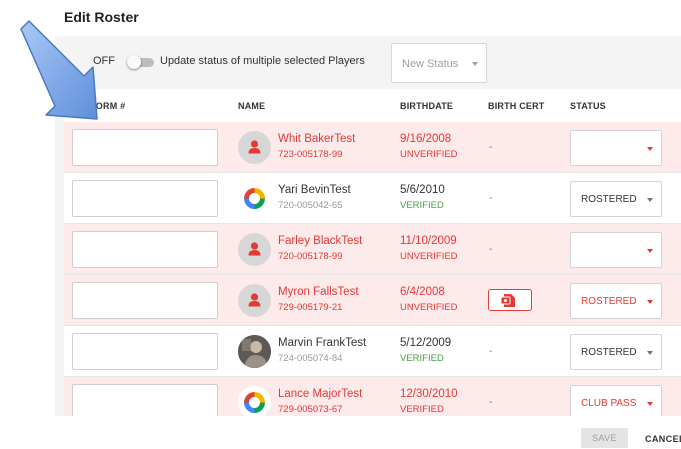 The image size is (681, 449). I want to click on column-header-name: NAME, so click(252, 106).